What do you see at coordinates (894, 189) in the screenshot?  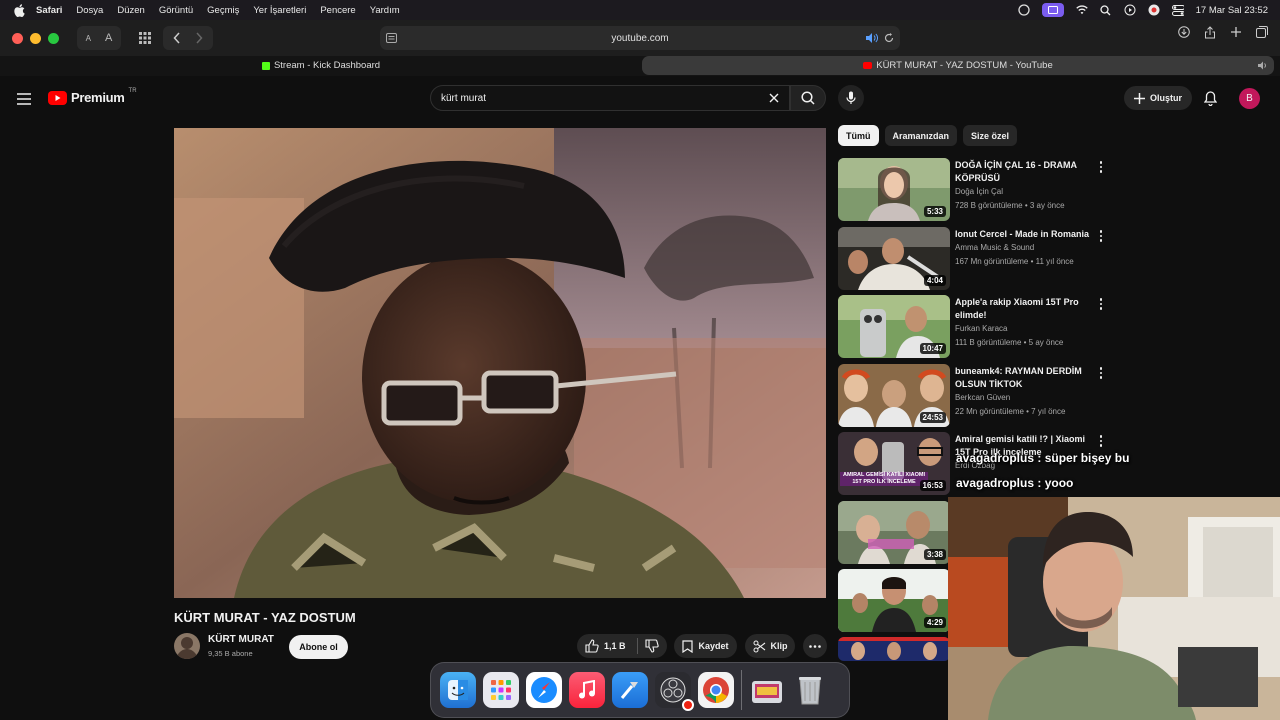 I see `video-thumbnail: 5:33` at bounding box center [894, 189].